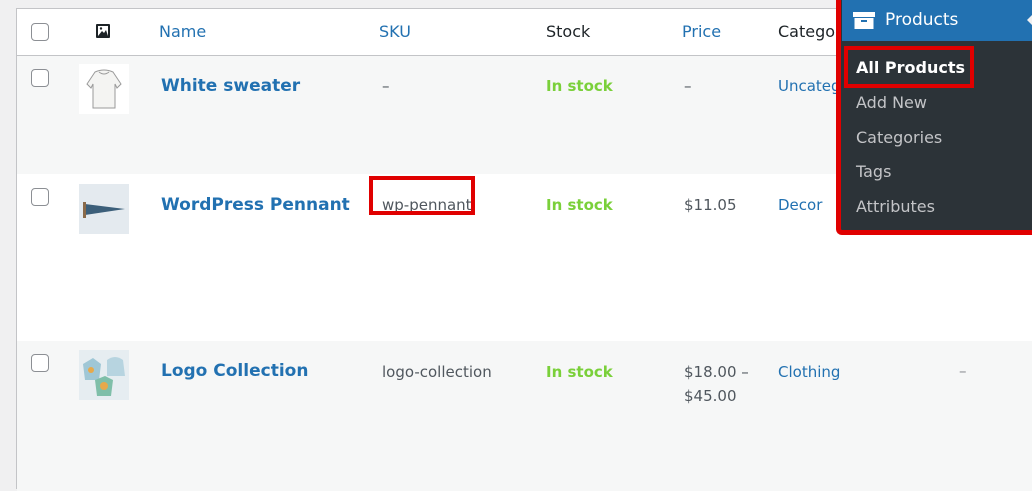  I want to click on column-name: Name, so click(182, 32).